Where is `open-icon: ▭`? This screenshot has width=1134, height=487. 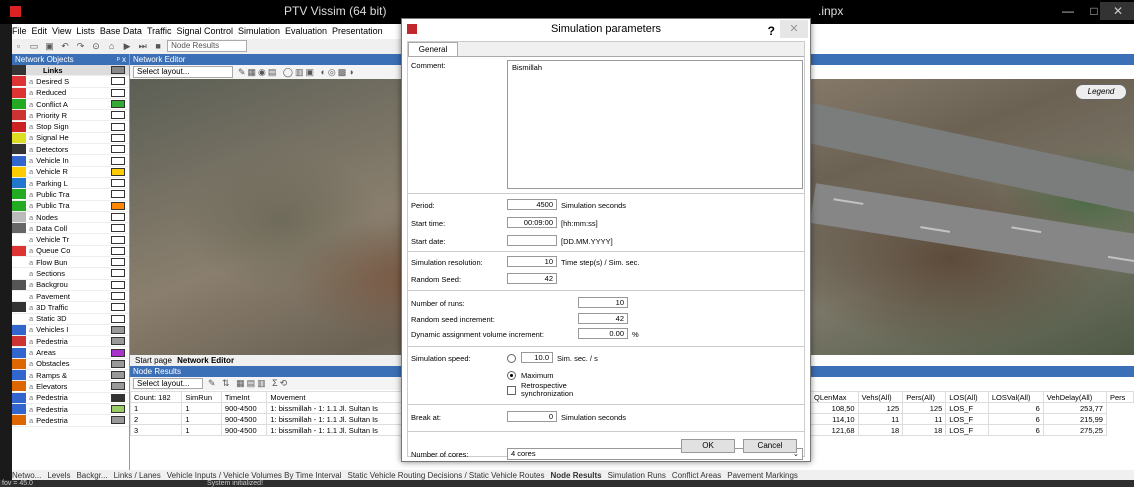 open-icon: ▭ is located at coordinates (34, 46).